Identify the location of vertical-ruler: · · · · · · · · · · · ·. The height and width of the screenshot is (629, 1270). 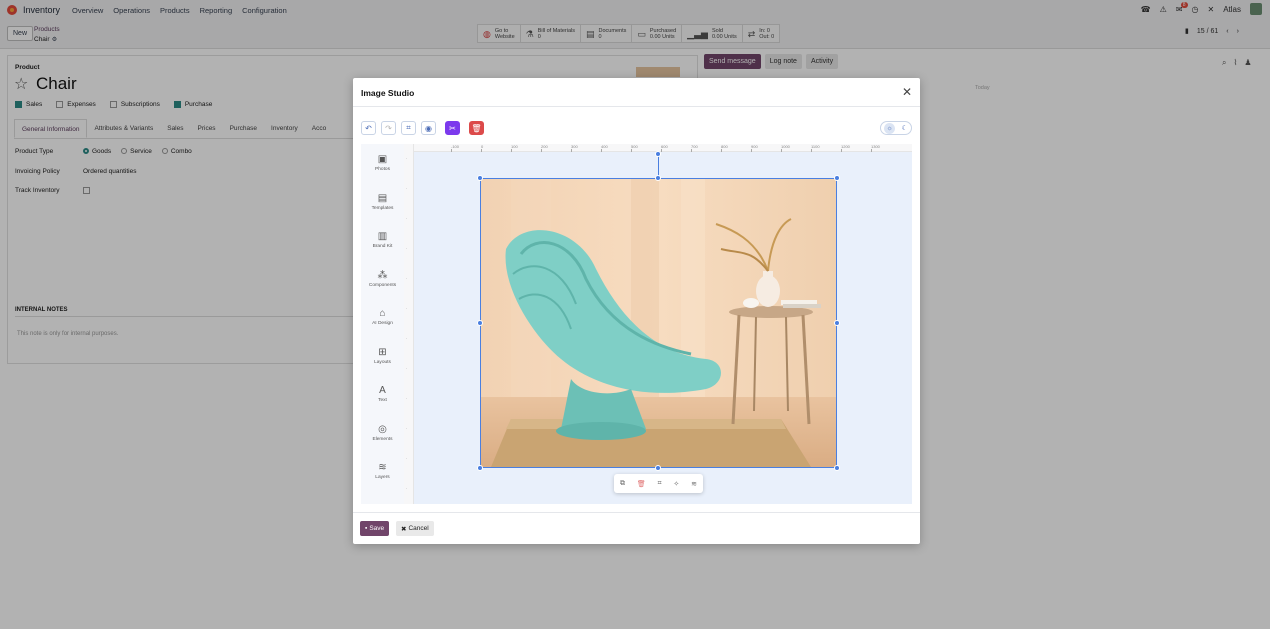
(409, 324).